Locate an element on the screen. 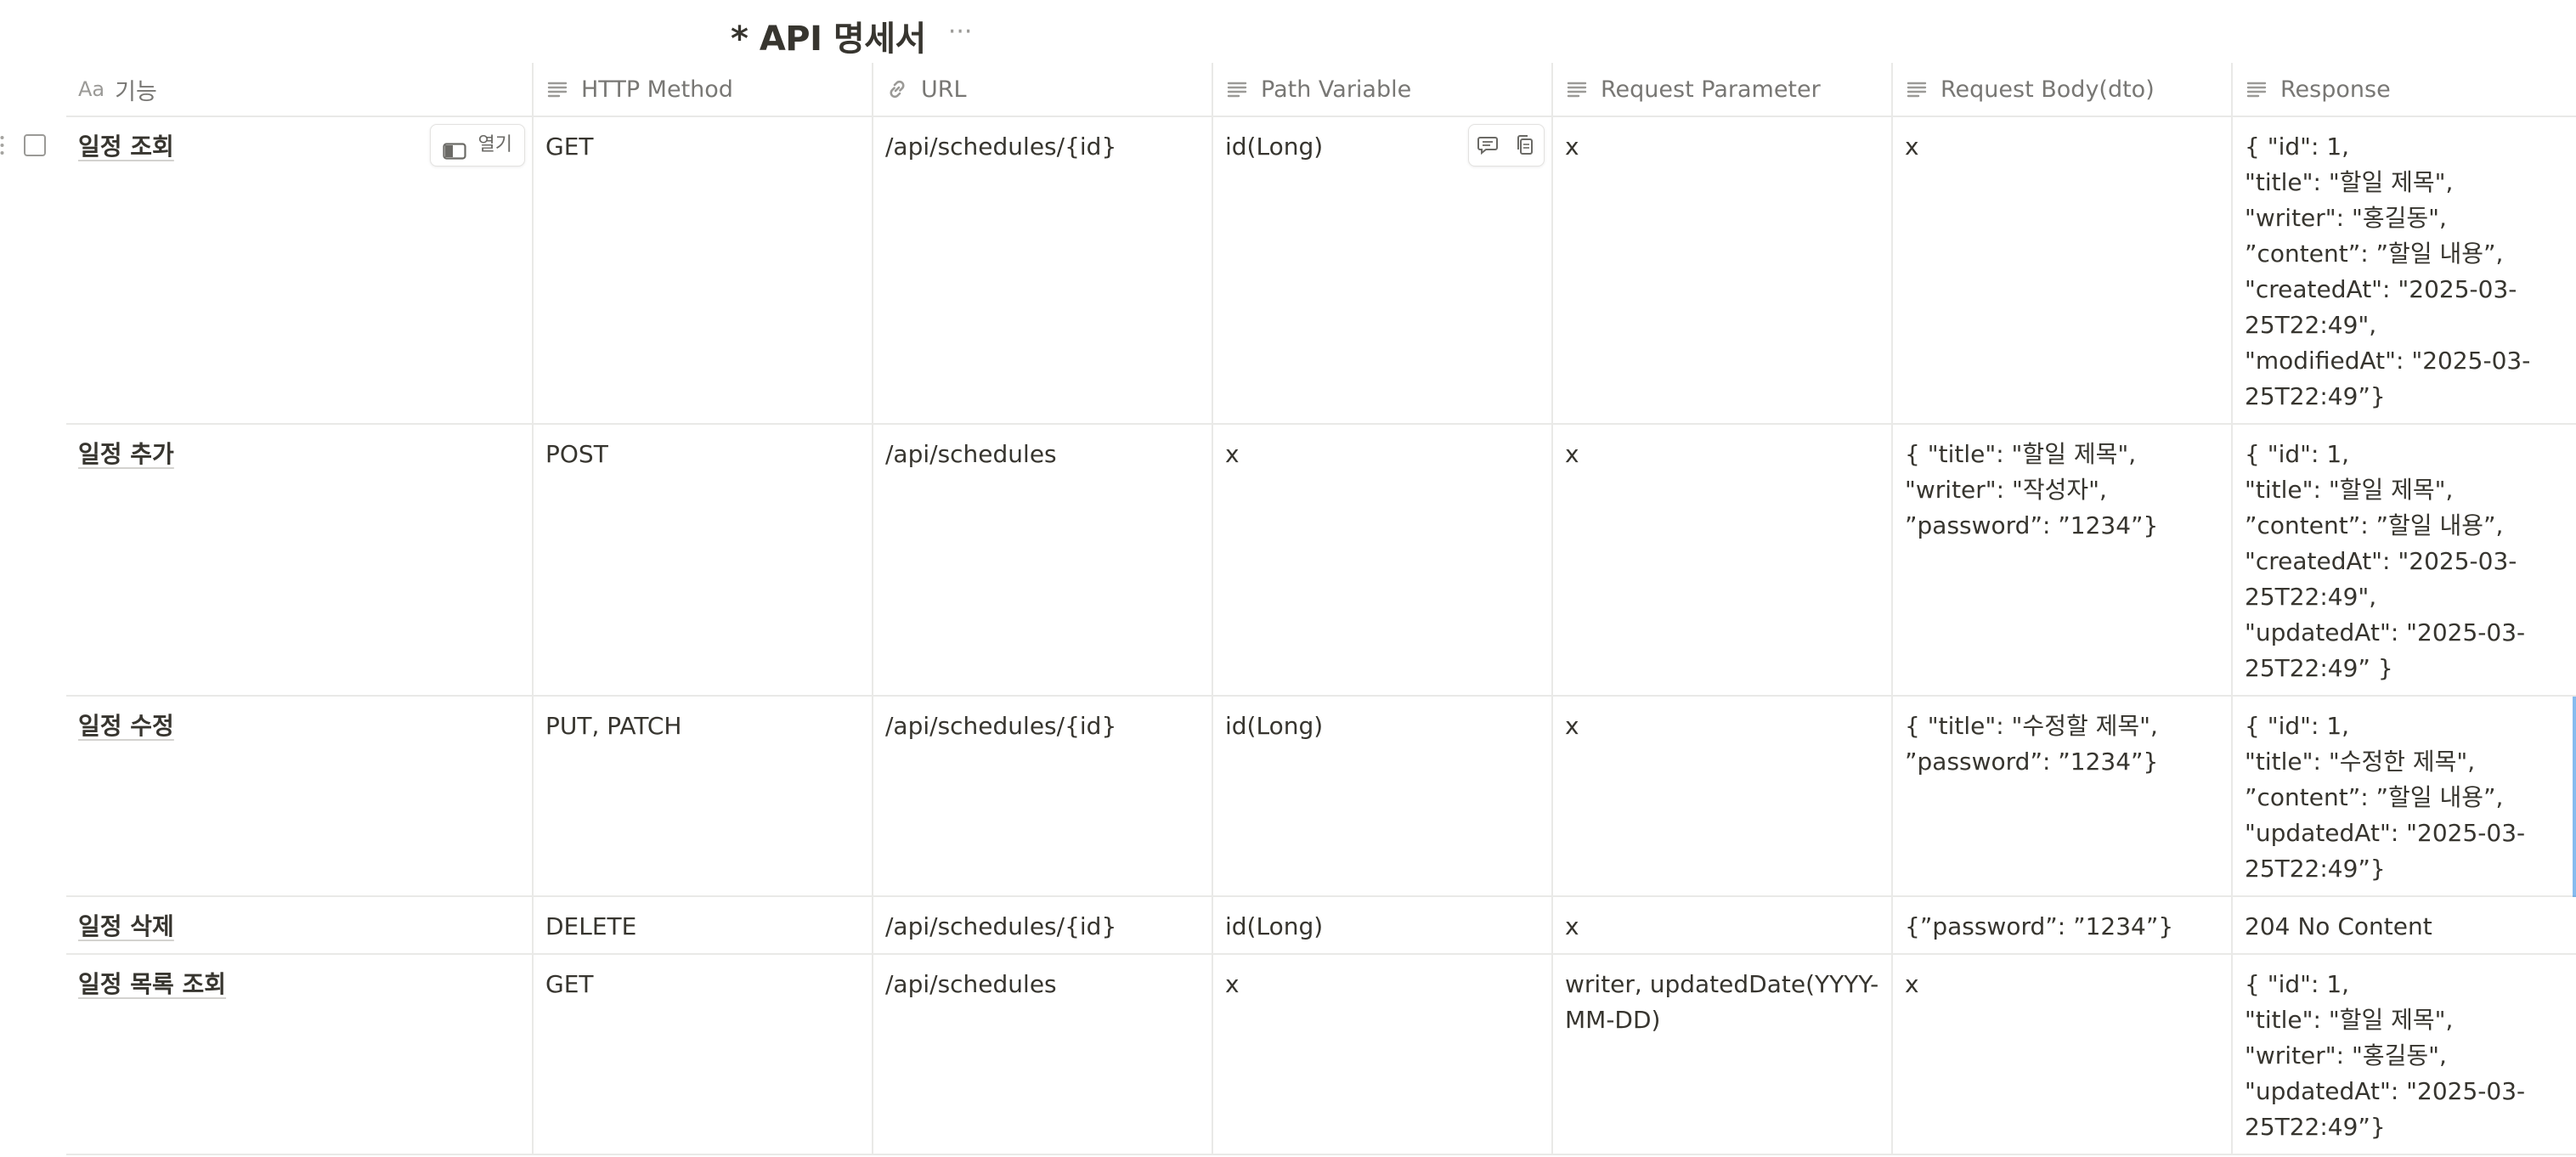 Image resolution: width=2576 pixels, height=1157 pixels. open-side-peek-icon is located at coordinates (454, 149).